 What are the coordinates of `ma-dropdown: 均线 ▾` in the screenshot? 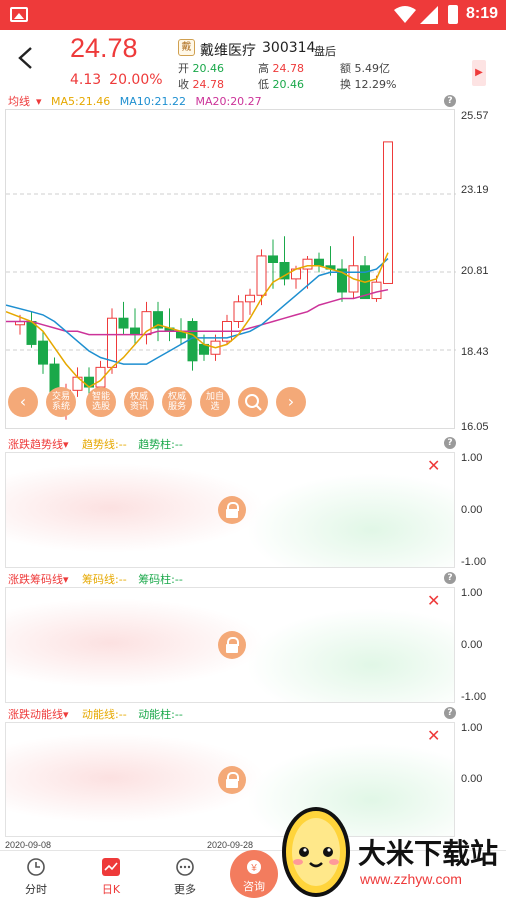 It's located at (25, 101).